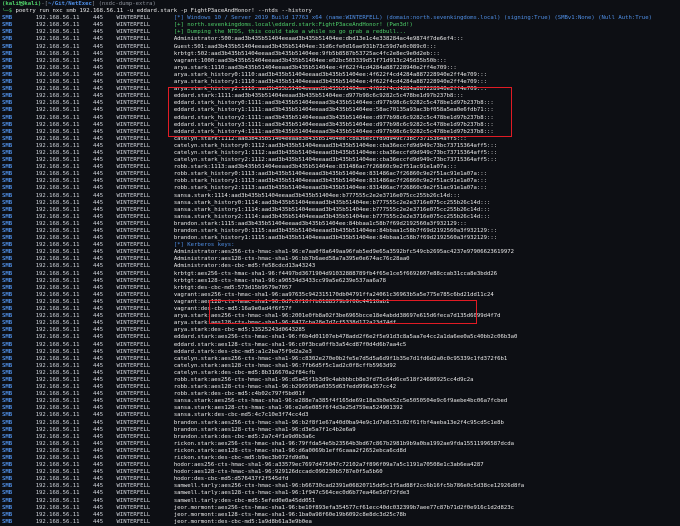 The width and height of the screenshot is (680, 526). What do you see at coordinates (239, 330) in the screenshot?
I see `output-text: arya.stark:des-cbc-md5:13525243d0643285` at bounding box center [239, 330].